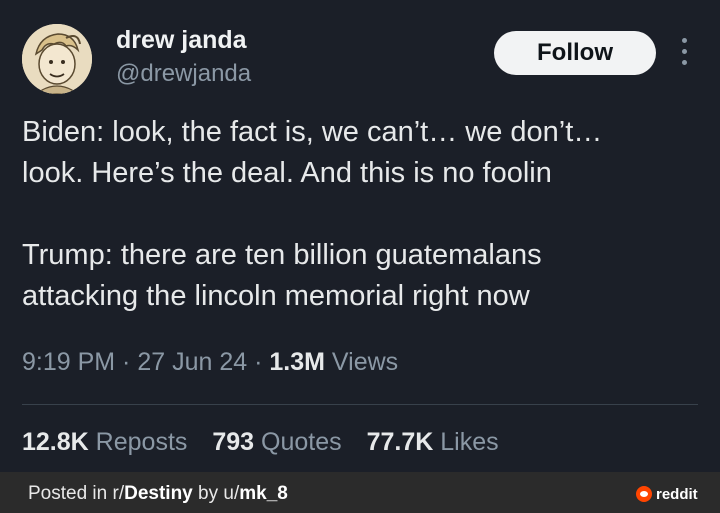  I want to click on reposts-stat: 12.8K Reposts, so click(104, 442).